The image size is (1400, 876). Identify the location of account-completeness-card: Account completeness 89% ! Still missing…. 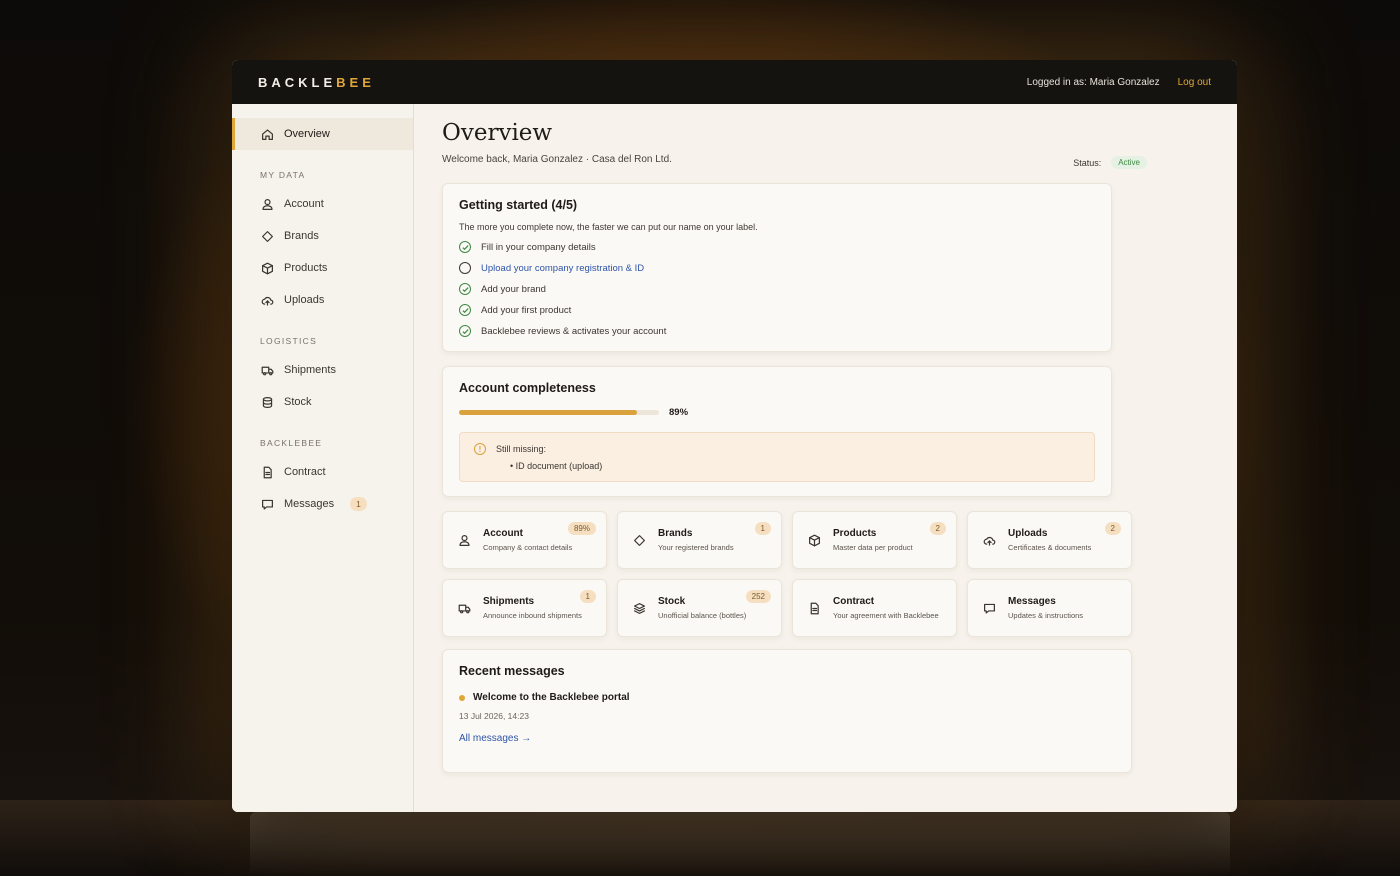
(777, 431).